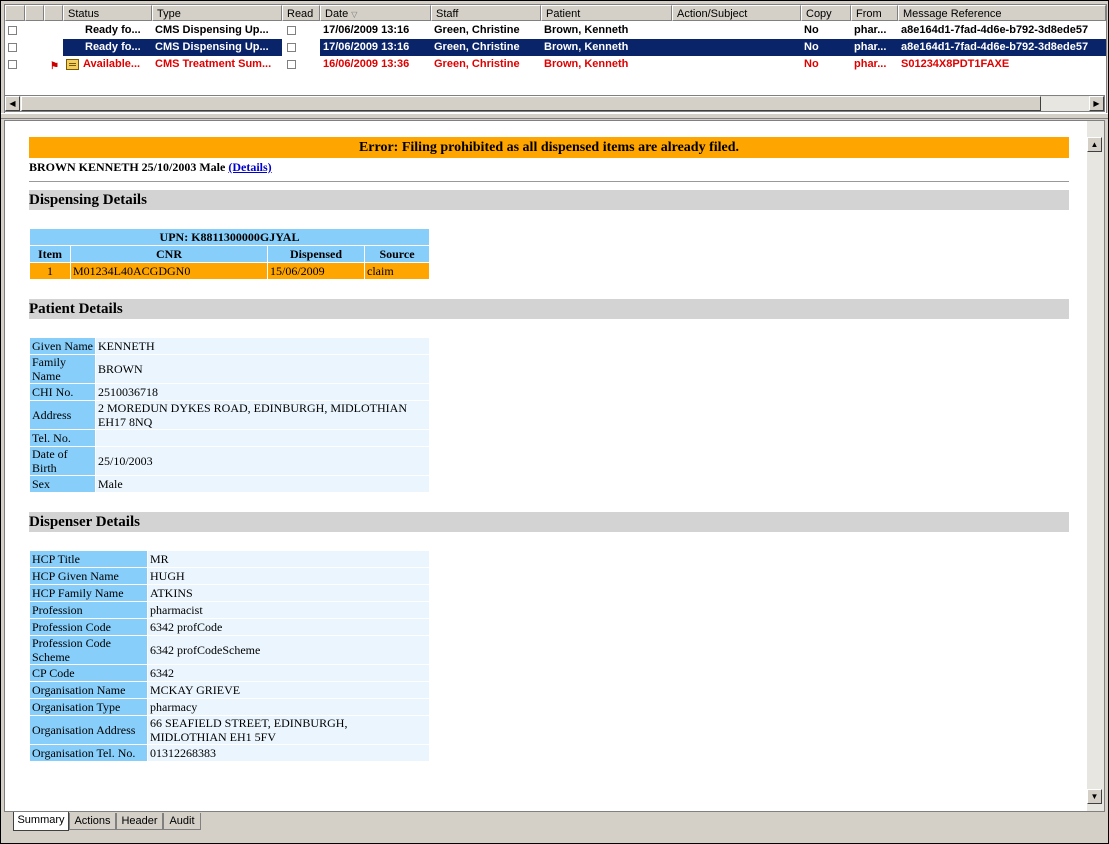 This screenshot has width=1109, height=844. I want to click on column-header-type: Type, so click(217, 13).